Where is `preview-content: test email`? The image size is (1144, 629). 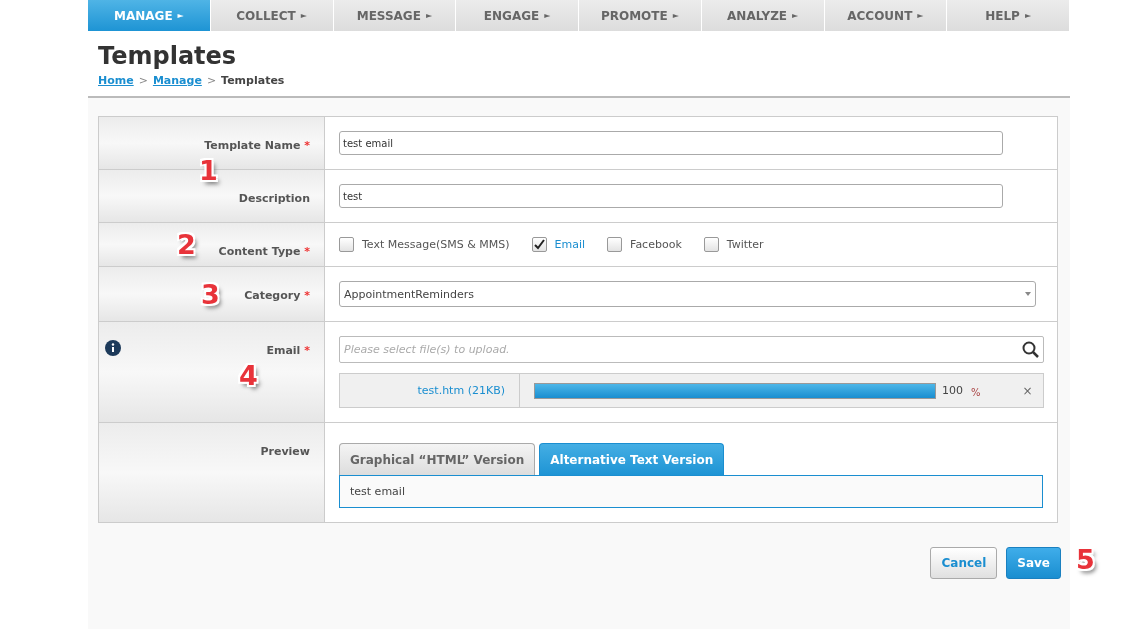 preview-content: test email is located at coordinates (691, 491).